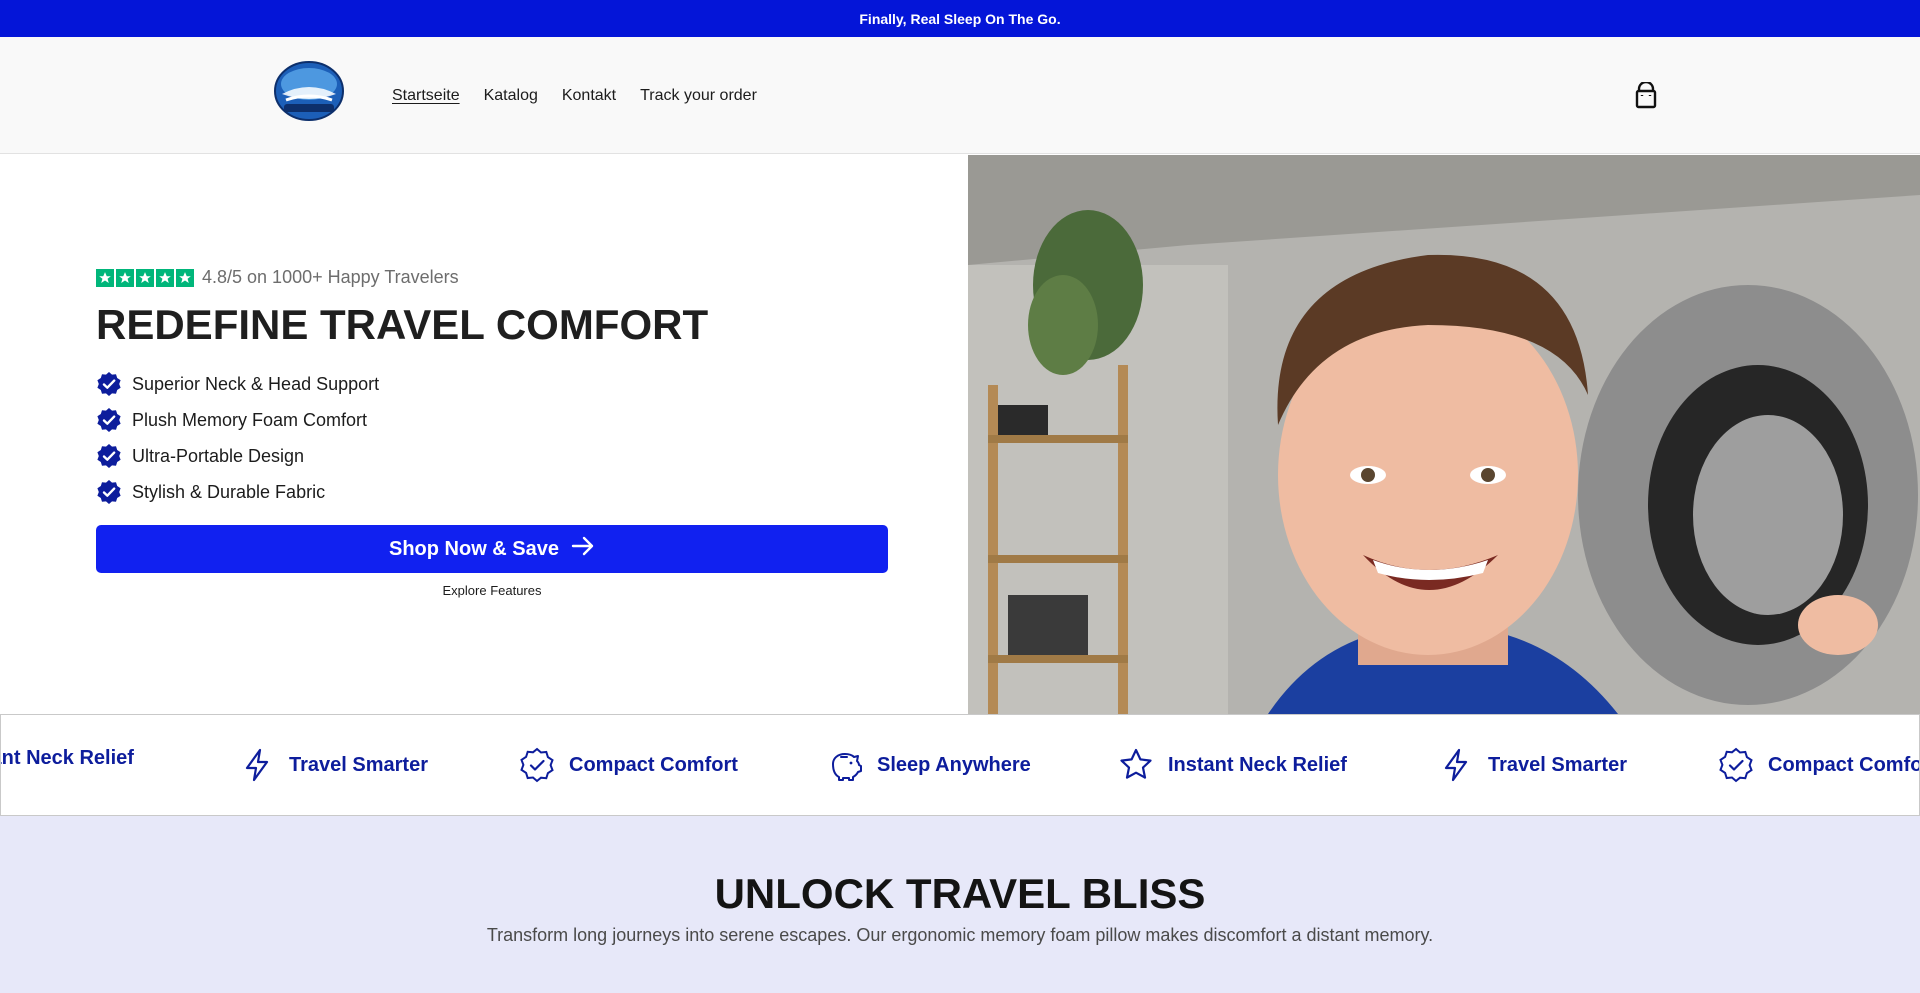  I want to click on shop-now-label: Shop Now & Save, so click(474, 548).